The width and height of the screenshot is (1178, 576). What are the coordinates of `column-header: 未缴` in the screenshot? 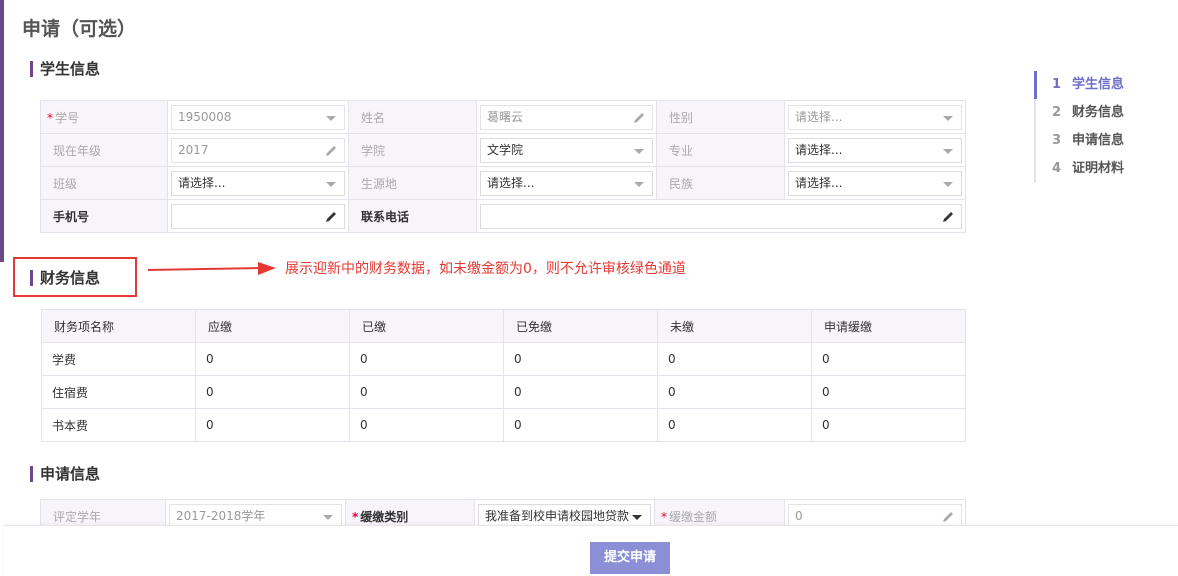 It's located at (734, 326).